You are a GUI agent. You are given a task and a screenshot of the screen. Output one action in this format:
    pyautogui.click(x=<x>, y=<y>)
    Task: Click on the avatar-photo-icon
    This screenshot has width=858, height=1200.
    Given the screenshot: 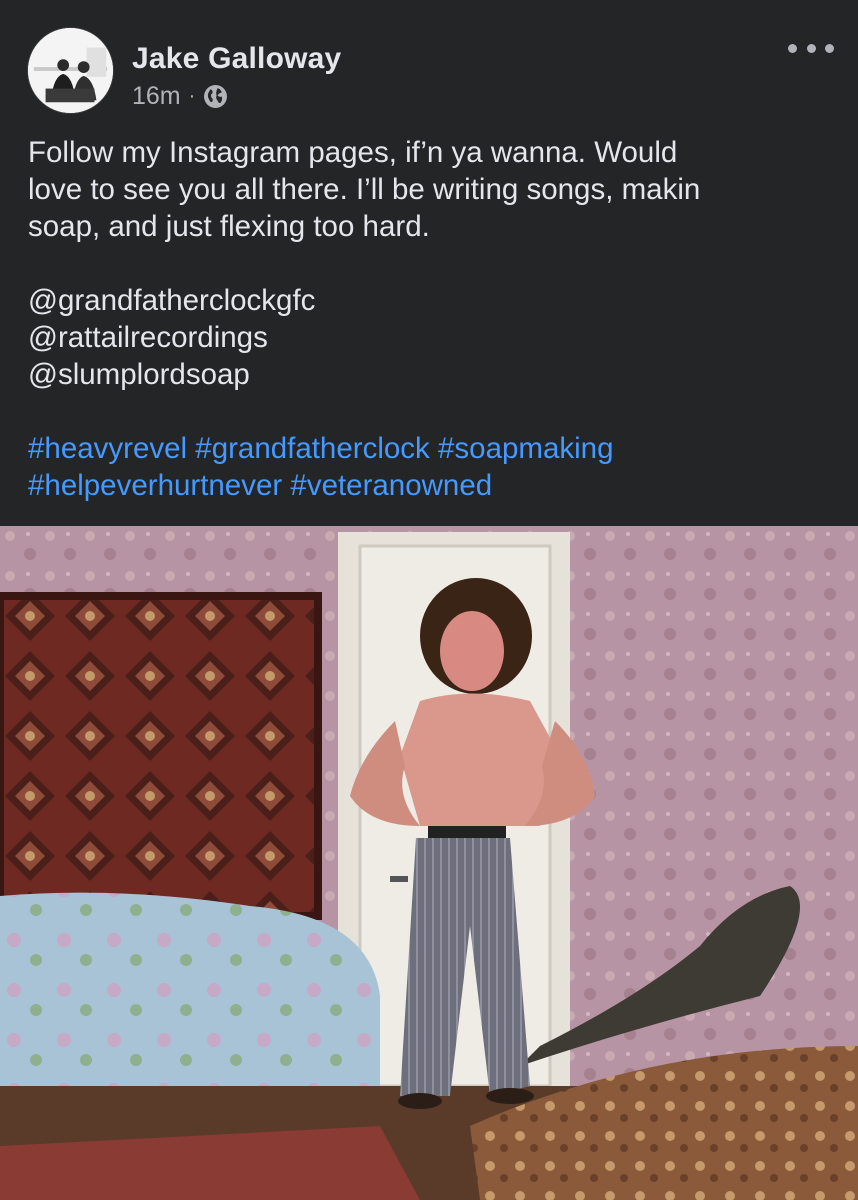 What is the action you would take?
    pyautogui.click(x=70, y=70)
    